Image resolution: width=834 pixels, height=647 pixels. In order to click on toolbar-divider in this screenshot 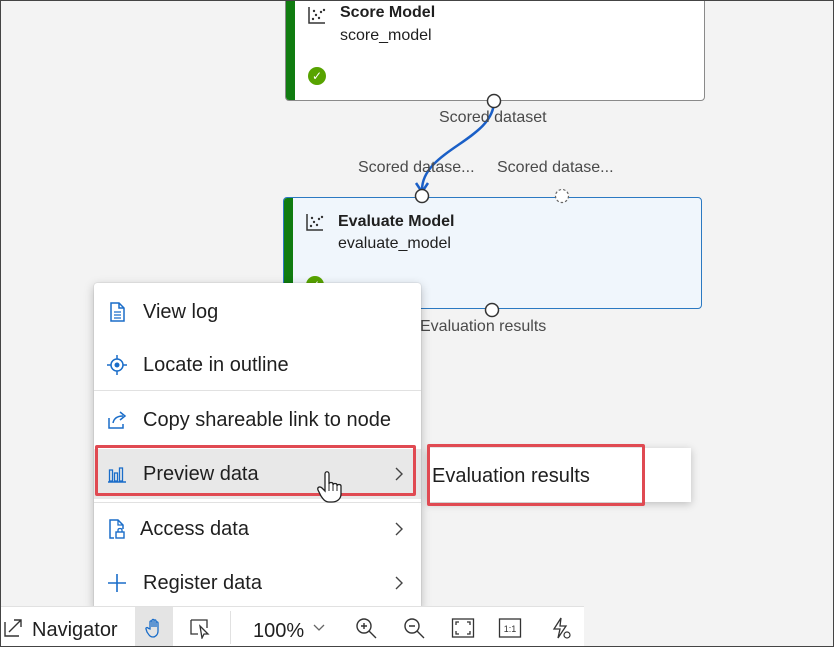, I will do `click(230, 627)`.